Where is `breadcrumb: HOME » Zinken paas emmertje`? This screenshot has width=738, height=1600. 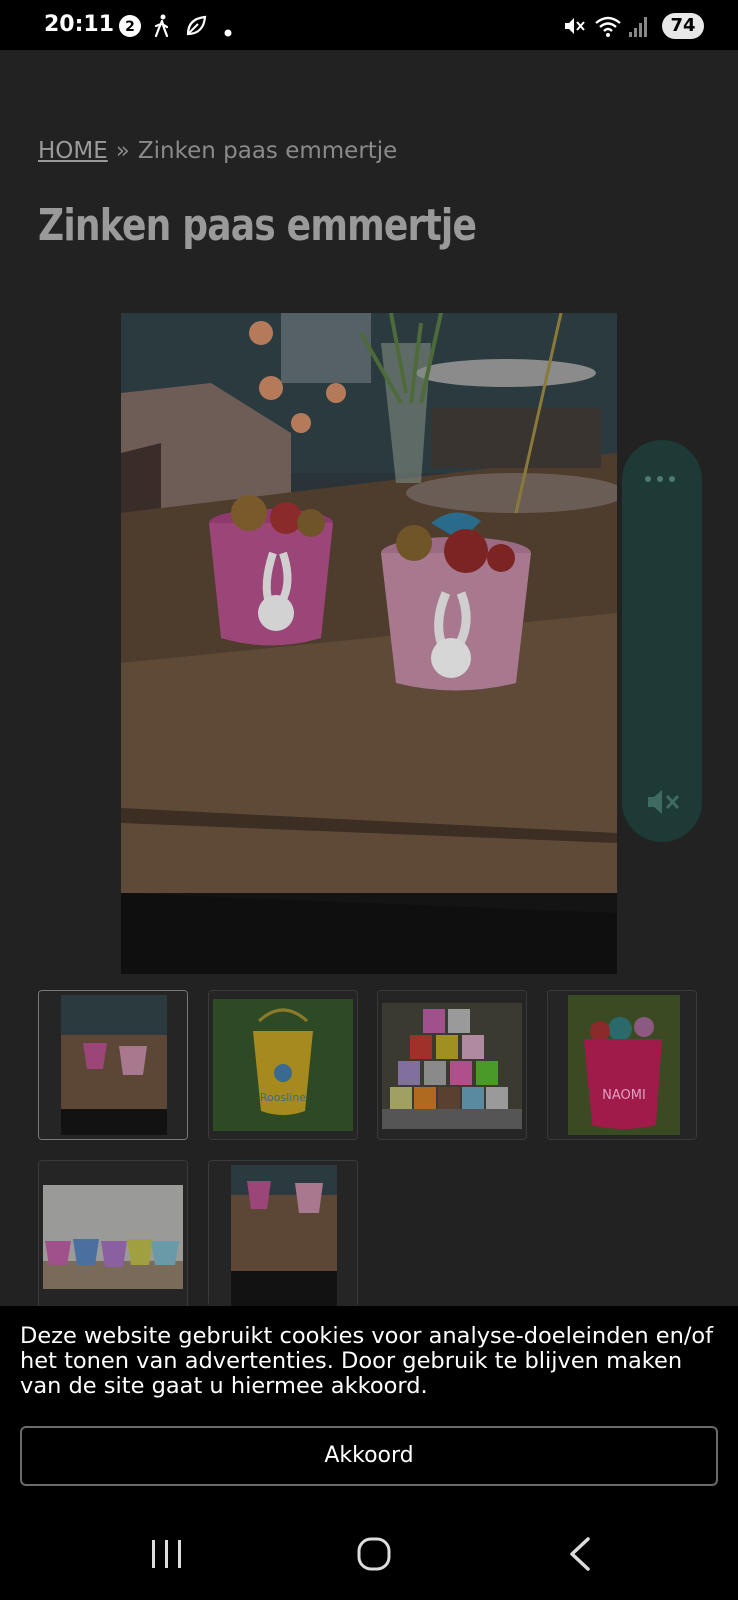
breadcrumb: HOME » Zinken paas emmertje is located at coordinates (217, 151).